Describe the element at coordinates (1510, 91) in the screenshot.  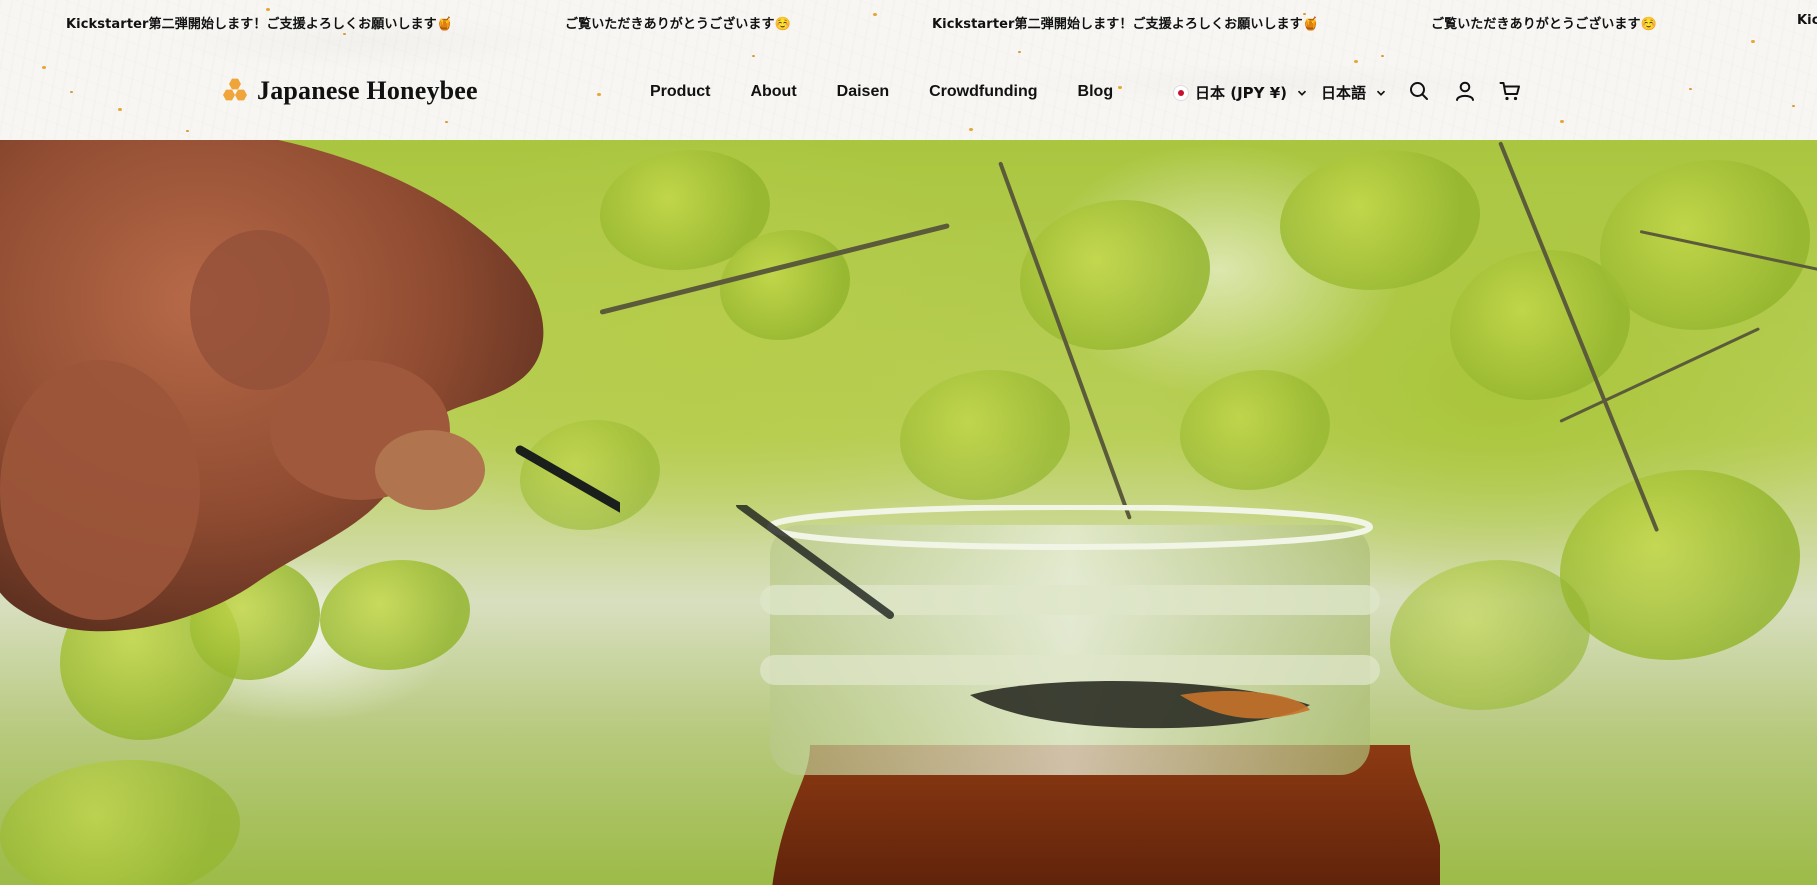
I see `cart-icon` at that location.